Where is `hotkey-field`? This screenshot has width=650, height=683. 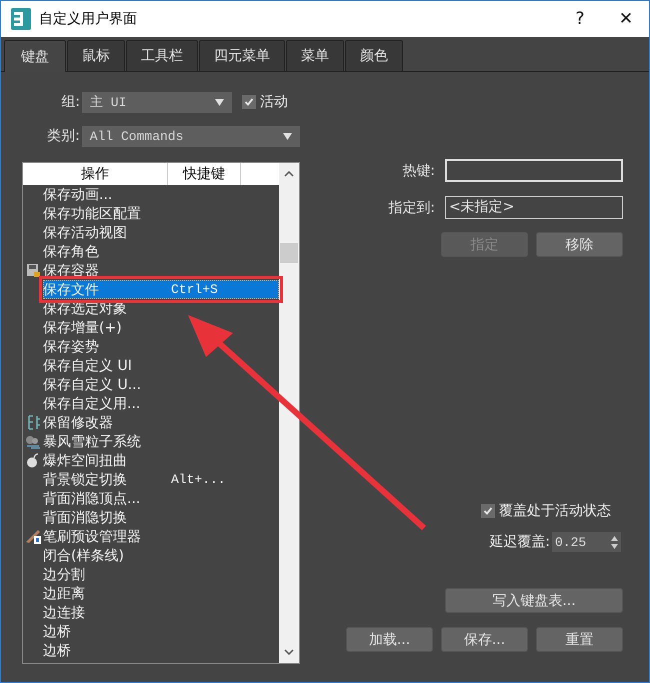
hotkey-field is located at coordinates (534, 170).